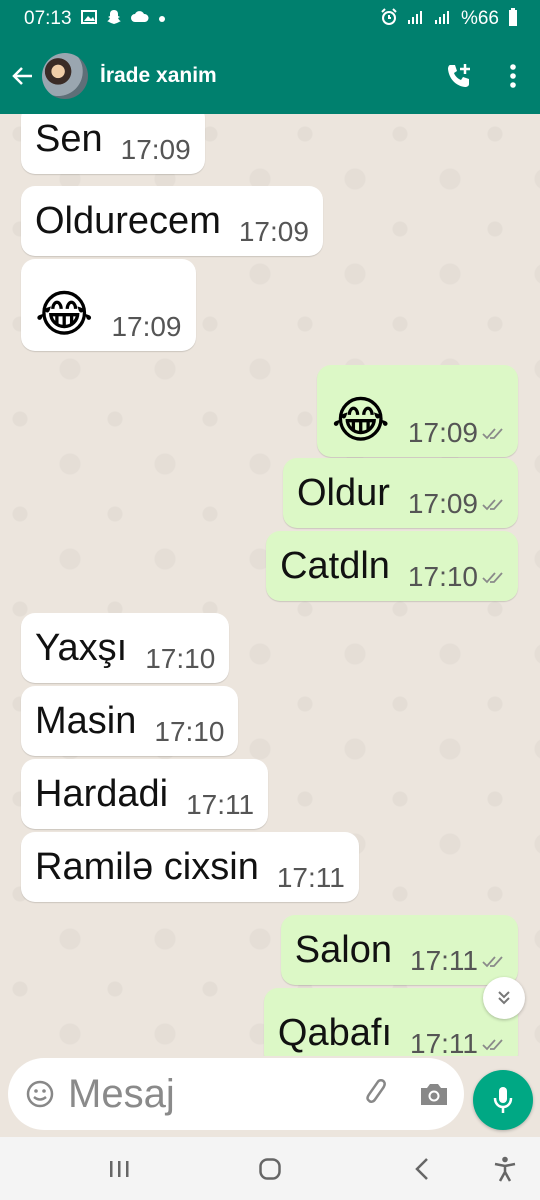  Describe the element at coordinates (108, 305) in the screenshot. I see `incoming-message: 😂 17:09` at that location.